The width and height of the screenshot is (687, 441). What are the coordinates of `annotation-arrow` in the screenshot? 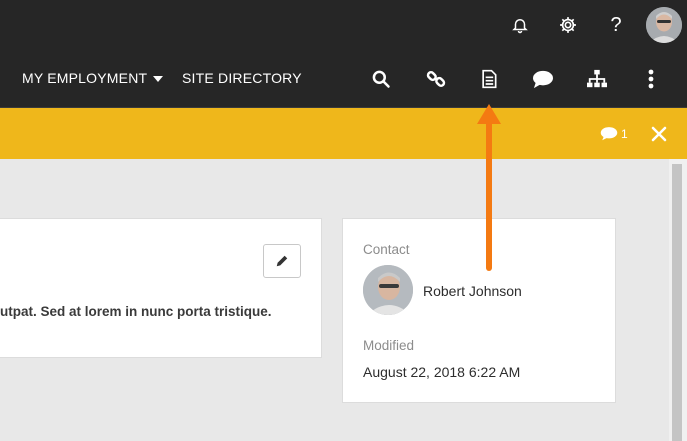 It's located at (489, 187).